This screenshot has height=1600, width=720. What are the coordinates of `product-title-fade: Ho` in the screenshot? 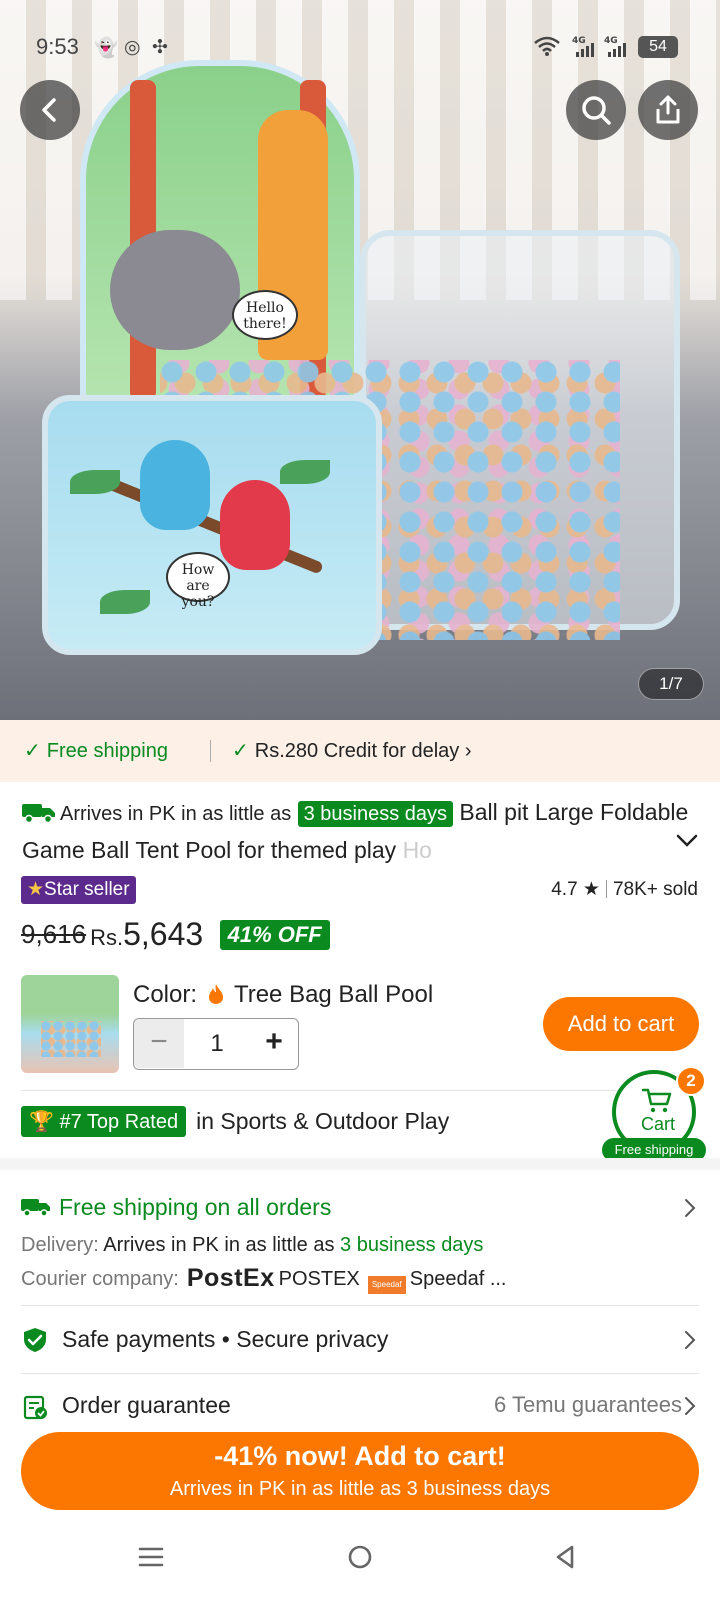 It's located at (417, 850).